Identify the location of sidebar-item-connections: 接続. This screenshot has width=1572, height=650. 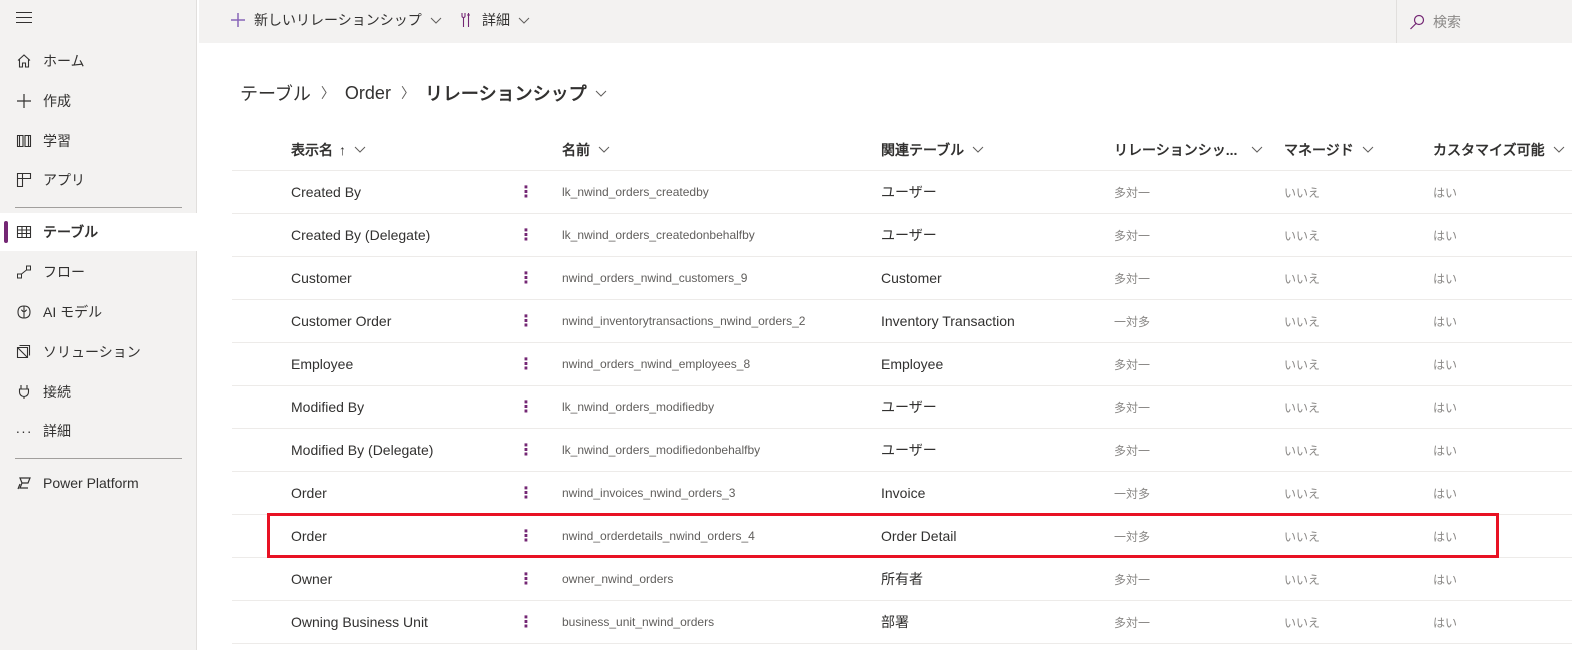
(98, 392).